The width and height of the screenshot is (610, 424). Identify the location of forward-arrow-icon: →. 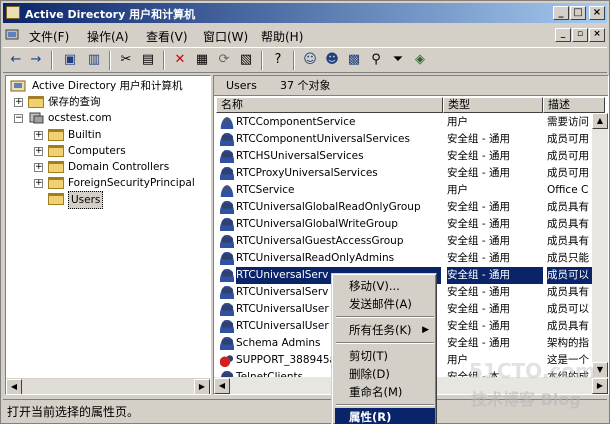
(36, 60).